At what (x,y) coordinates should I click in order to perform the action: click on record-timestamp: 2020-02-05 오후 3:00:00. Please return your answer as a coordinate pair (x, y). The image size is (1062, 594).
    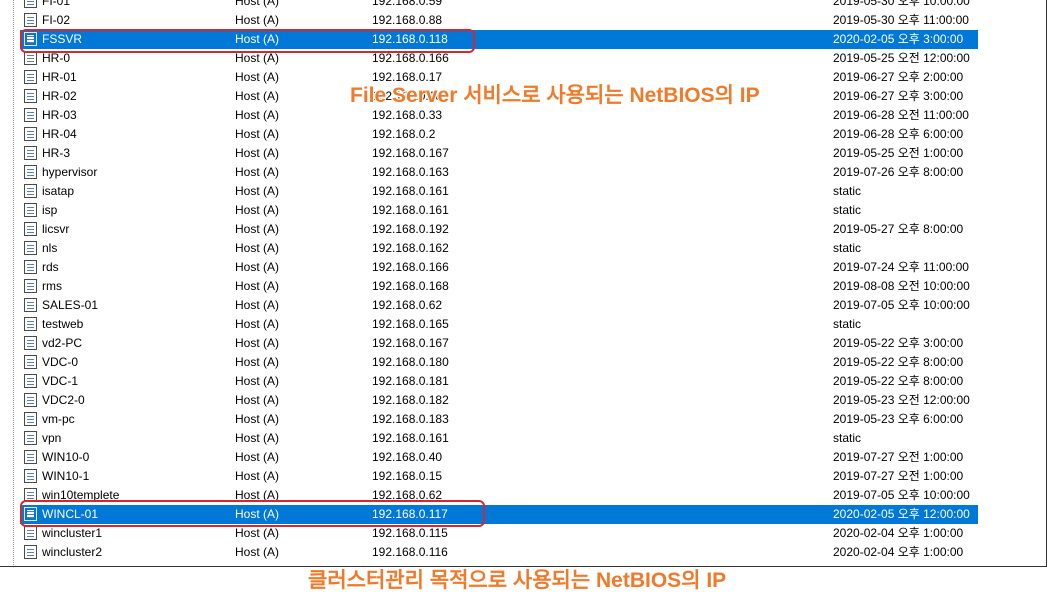
    Looking at the image, I should click on (898, 39).